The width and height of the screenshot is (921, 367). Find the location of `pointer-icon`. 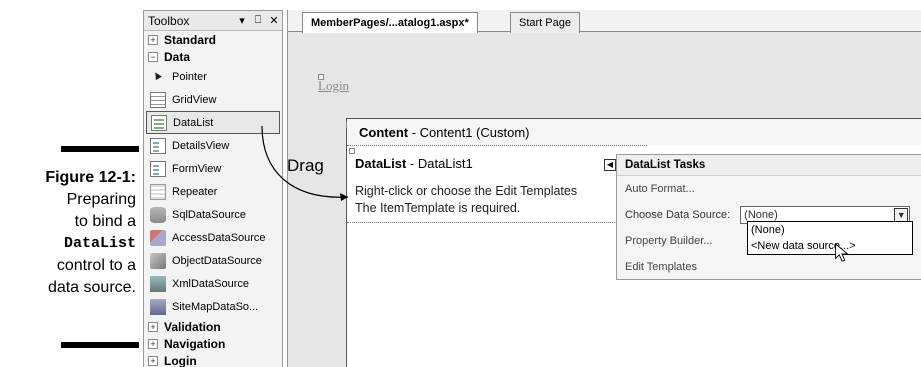

pointer-icon is located at coordinates (158, 77).